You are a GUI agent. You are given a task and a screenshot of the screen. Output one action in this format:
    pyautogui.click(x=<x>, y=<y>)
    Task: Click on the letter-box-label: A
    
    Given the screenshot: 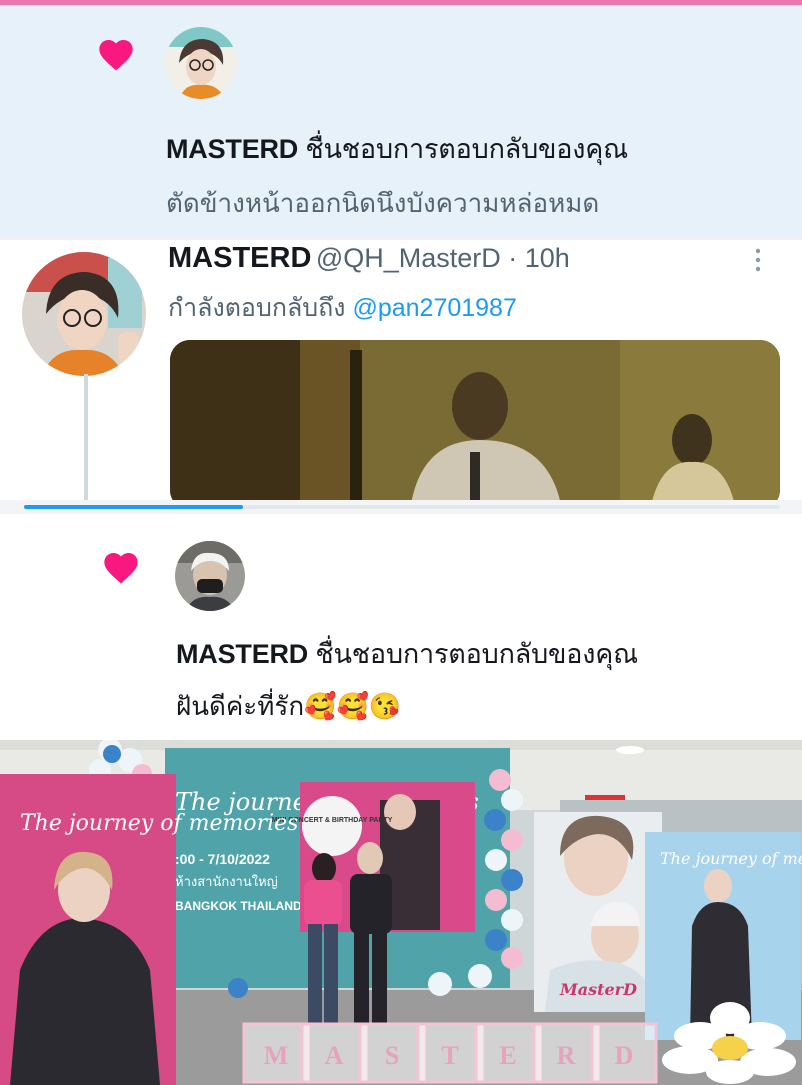 What is the action you would take?
    pyautogui.click(x=334, y=1055)
    